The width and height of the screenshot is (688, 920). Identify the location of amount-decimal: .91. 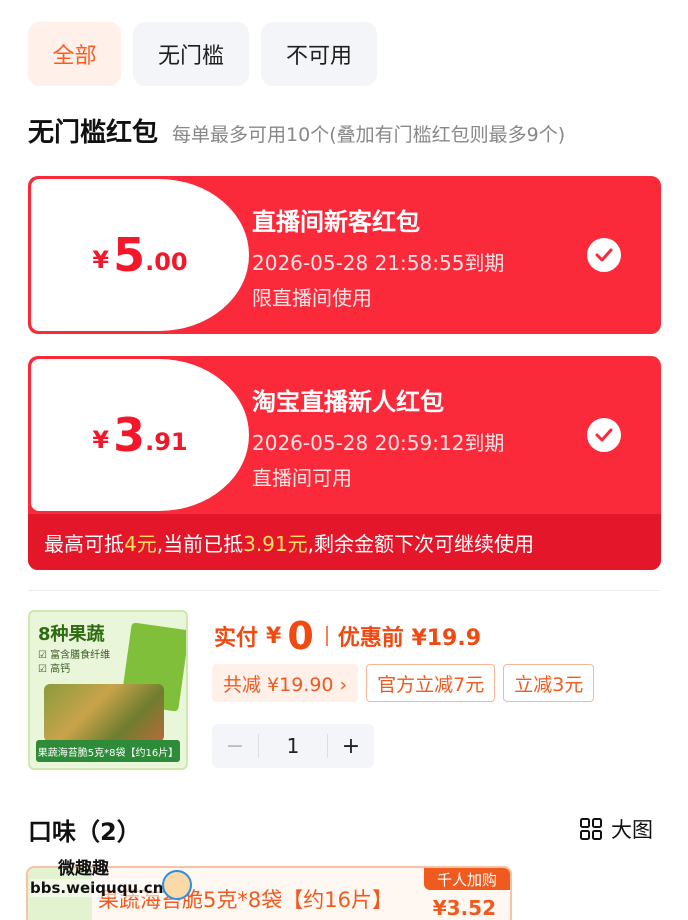
(166, 442).